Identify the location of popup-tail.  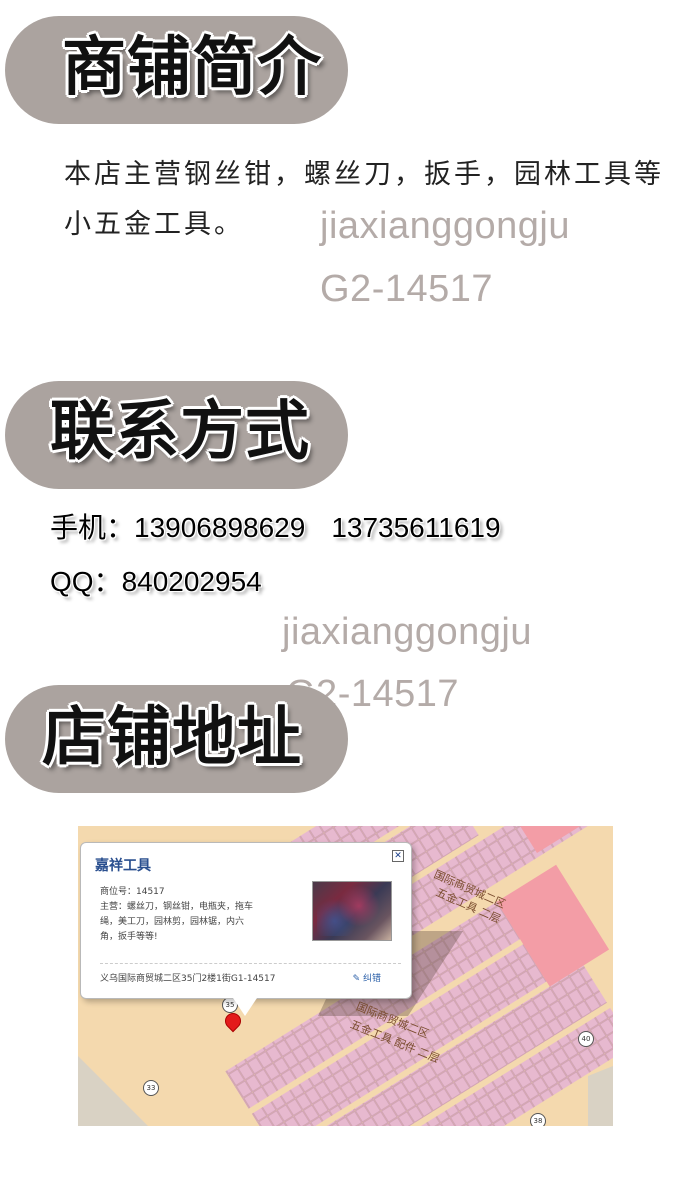
(245, 1007).